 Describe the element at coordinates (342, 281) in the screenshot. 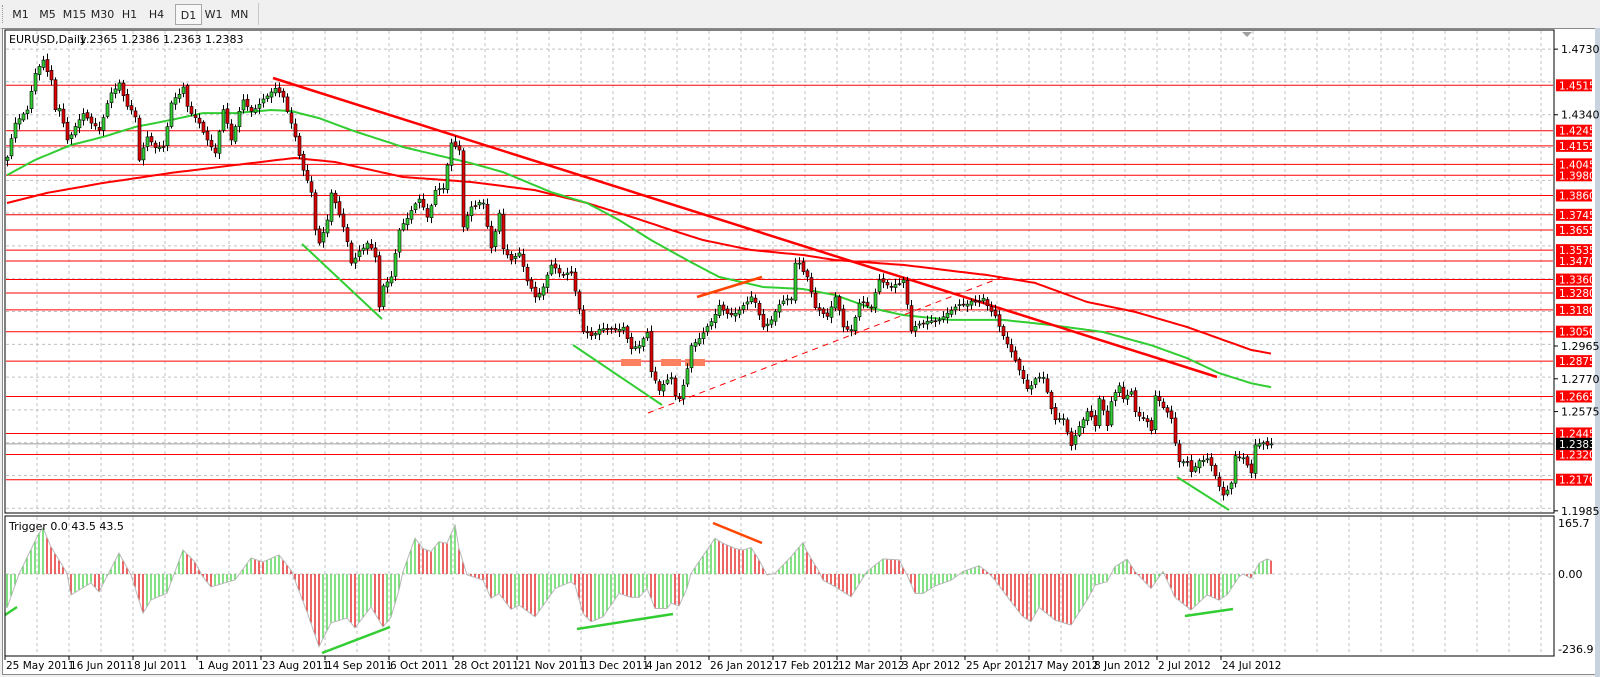

I see `green-divergence-line` at that location.